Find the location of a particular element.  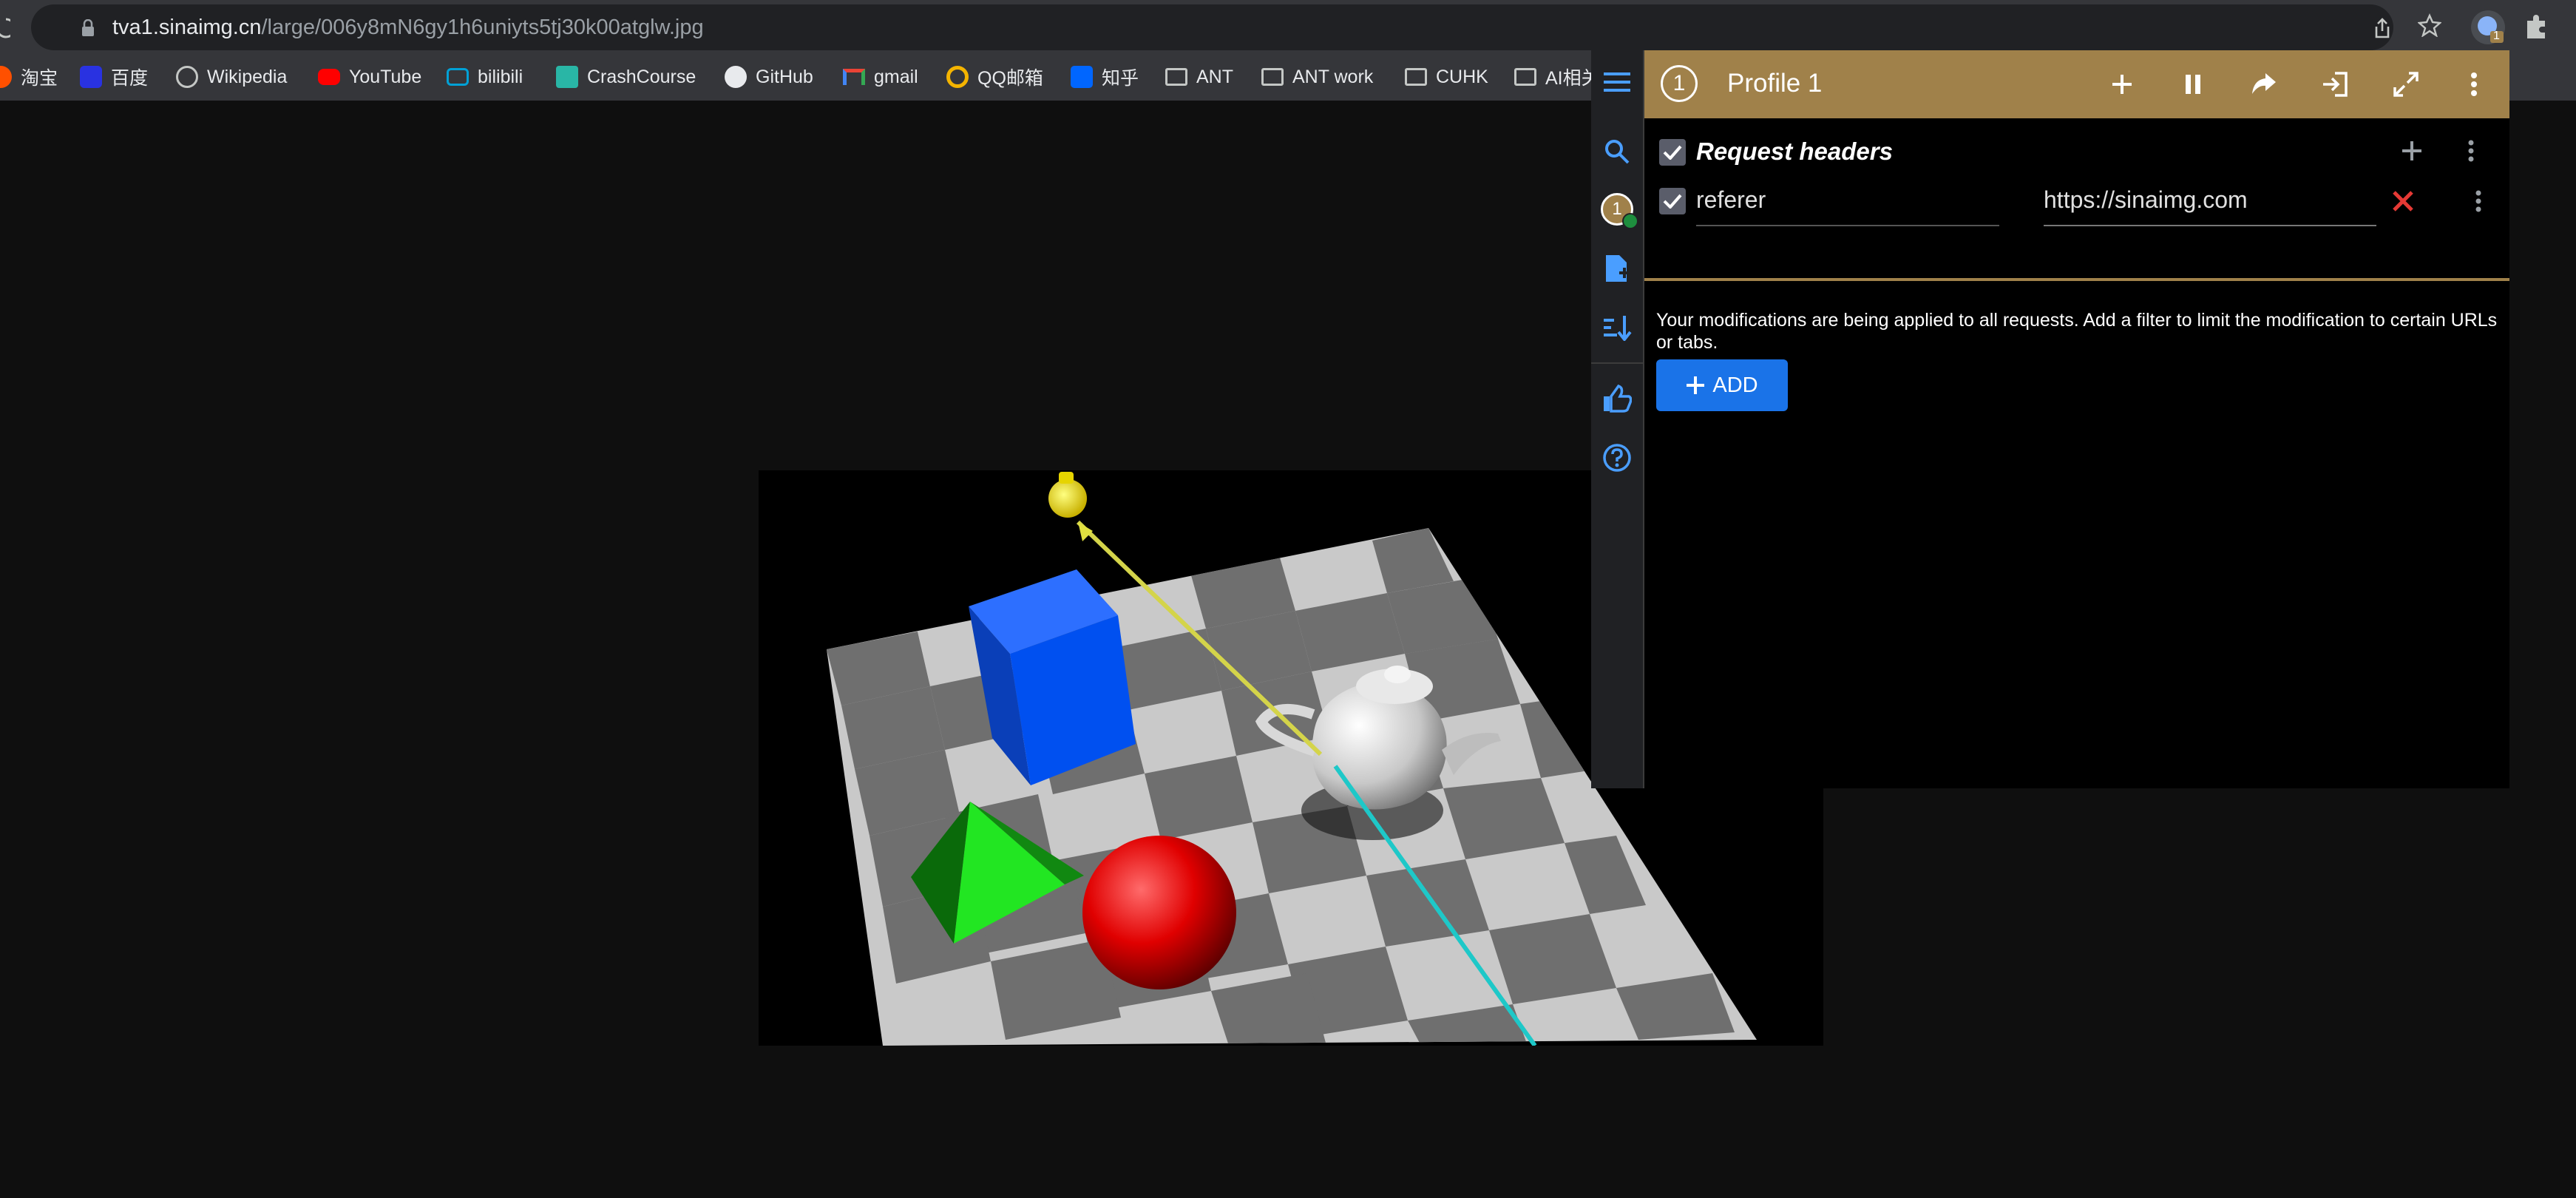

bookmark-bilibili: bilibili is located at coordinates (485, 77).